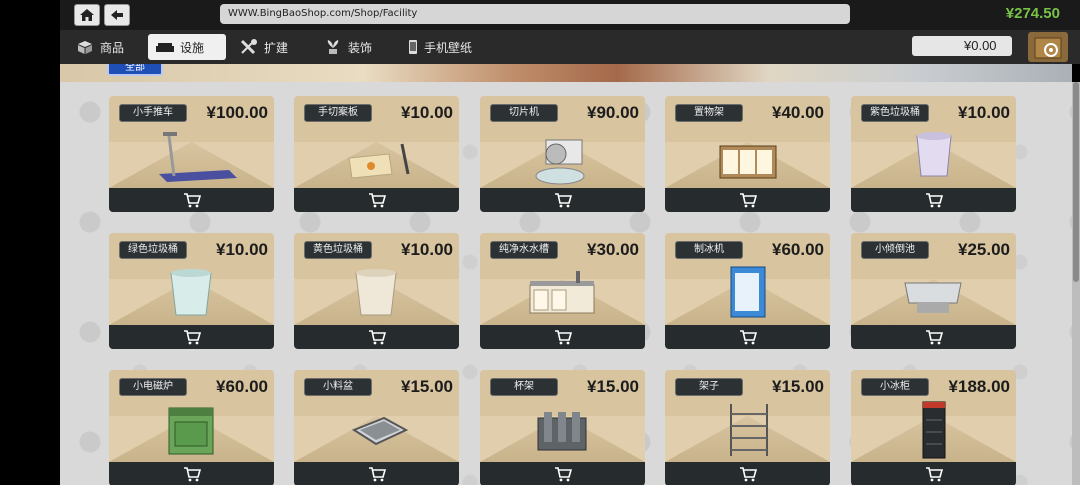 The width and height of the screenshot is (1080, 485). Describe the element at coordinates (709, 250) in the screenshot. I see `product-name: 制冰机` at that location.